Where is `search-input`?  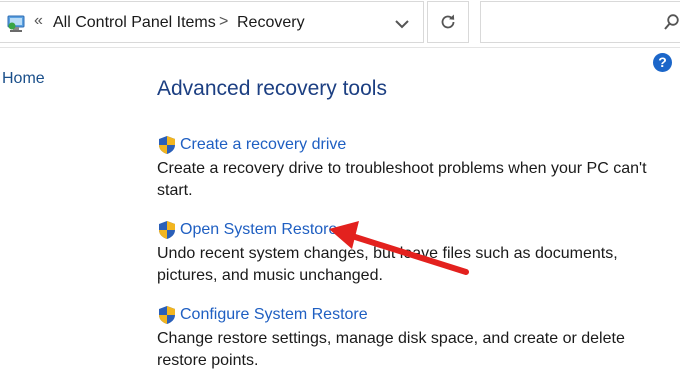
search-input is located at coordinates (580, 22).